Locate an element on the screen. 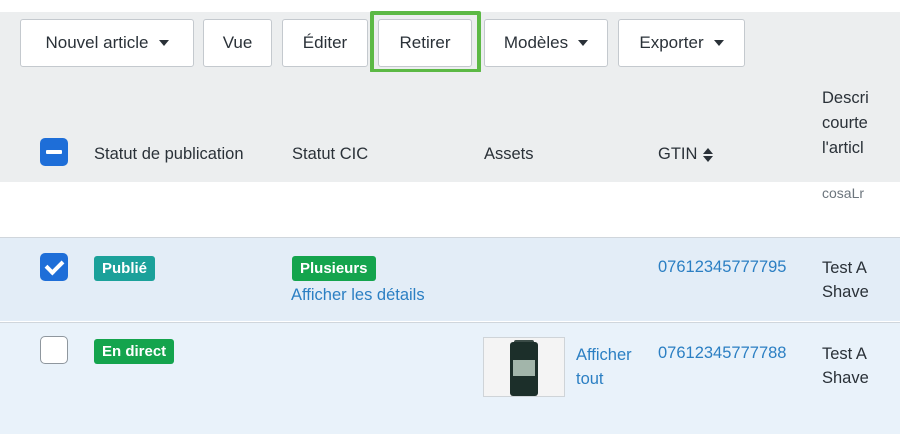  new-article-label: Nouvel article is located at coordinates (97, 42).